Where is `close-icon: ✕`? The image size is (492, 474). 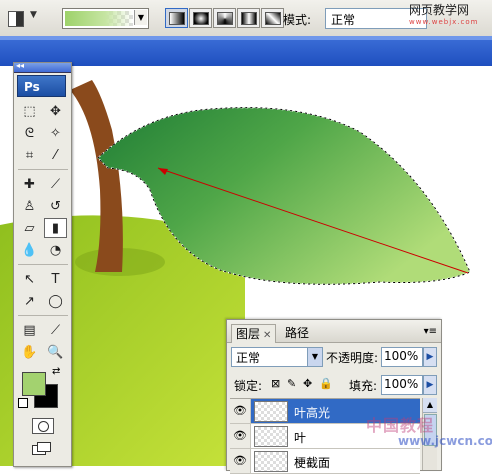 close-icon: ✕ is located at coordinates (267, 335).